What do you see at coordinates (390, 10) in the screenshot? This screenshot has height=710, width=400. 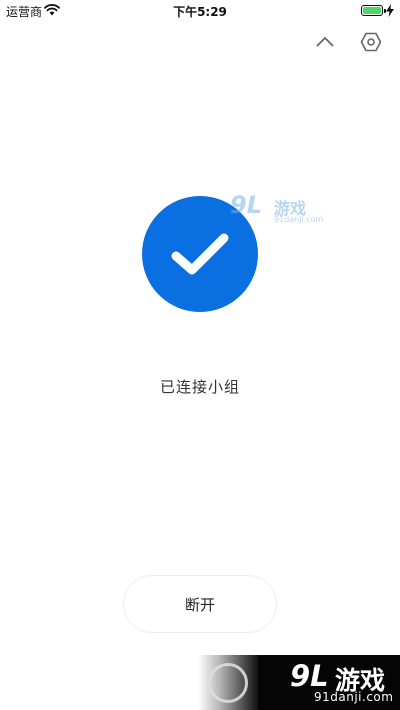 I see `charging-icon` at bounding box center [390, 10].